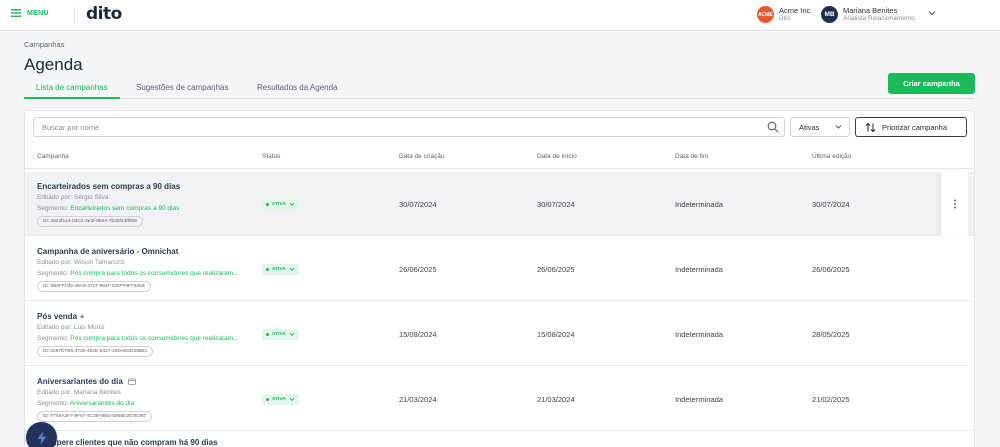 Image resolution: width=1000 pixels, height=447 pixels. I want to click on created-date: 21/03/2024, so click(418, 399).